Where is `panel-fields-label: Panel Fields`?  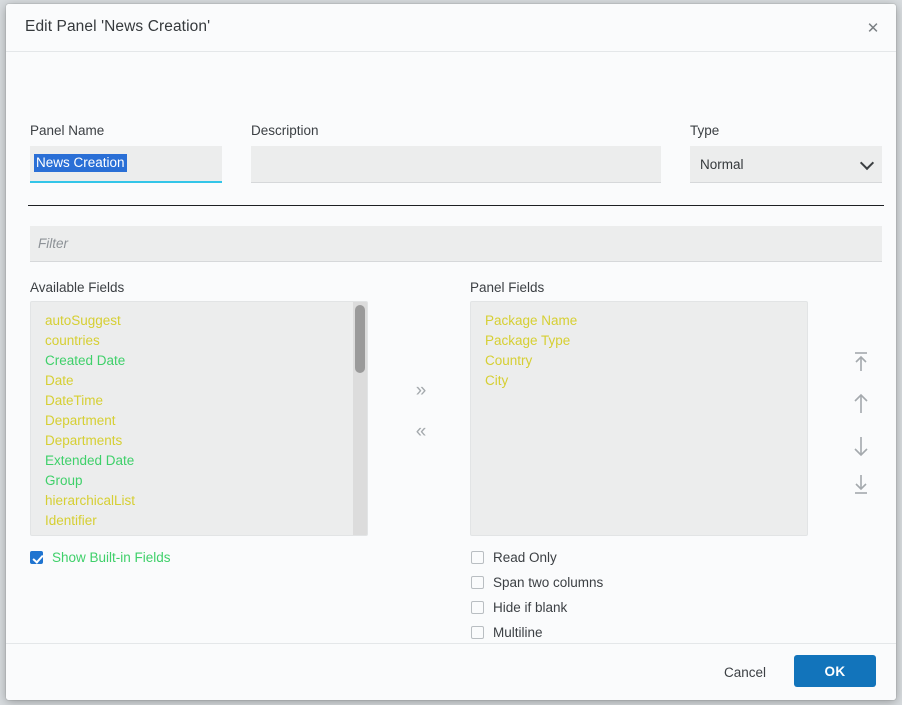
panel-fields-label: Panel Fields is located at coordinates (507, 287).